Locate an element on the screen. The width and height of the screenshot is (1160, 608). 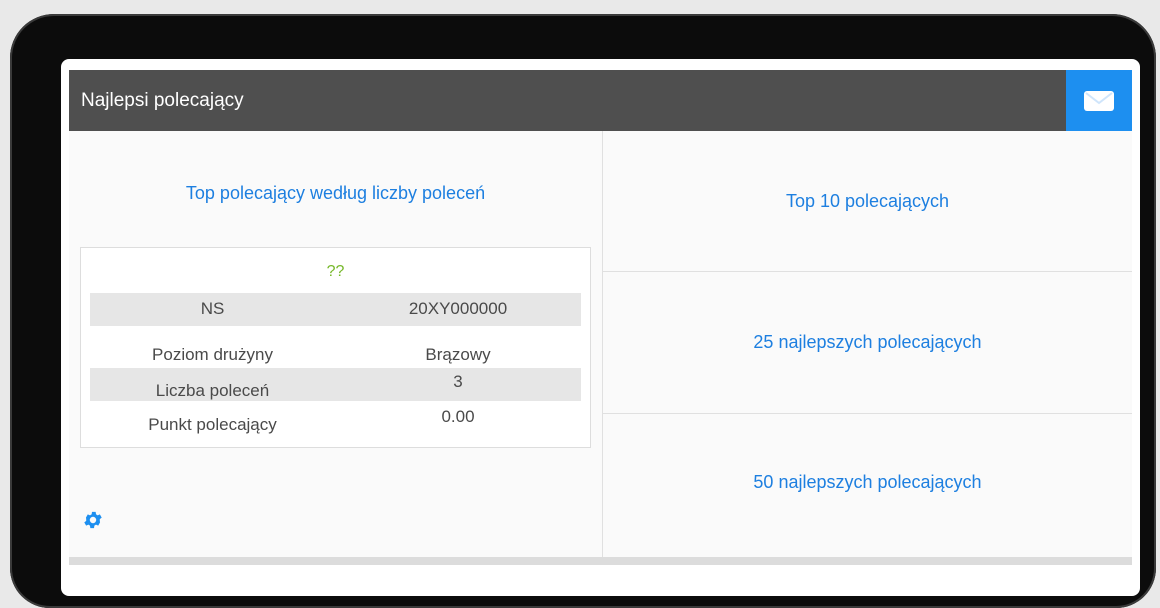
table-row-referral-points: Punkt polecający 0.00 is located at coordinates (335, 420).